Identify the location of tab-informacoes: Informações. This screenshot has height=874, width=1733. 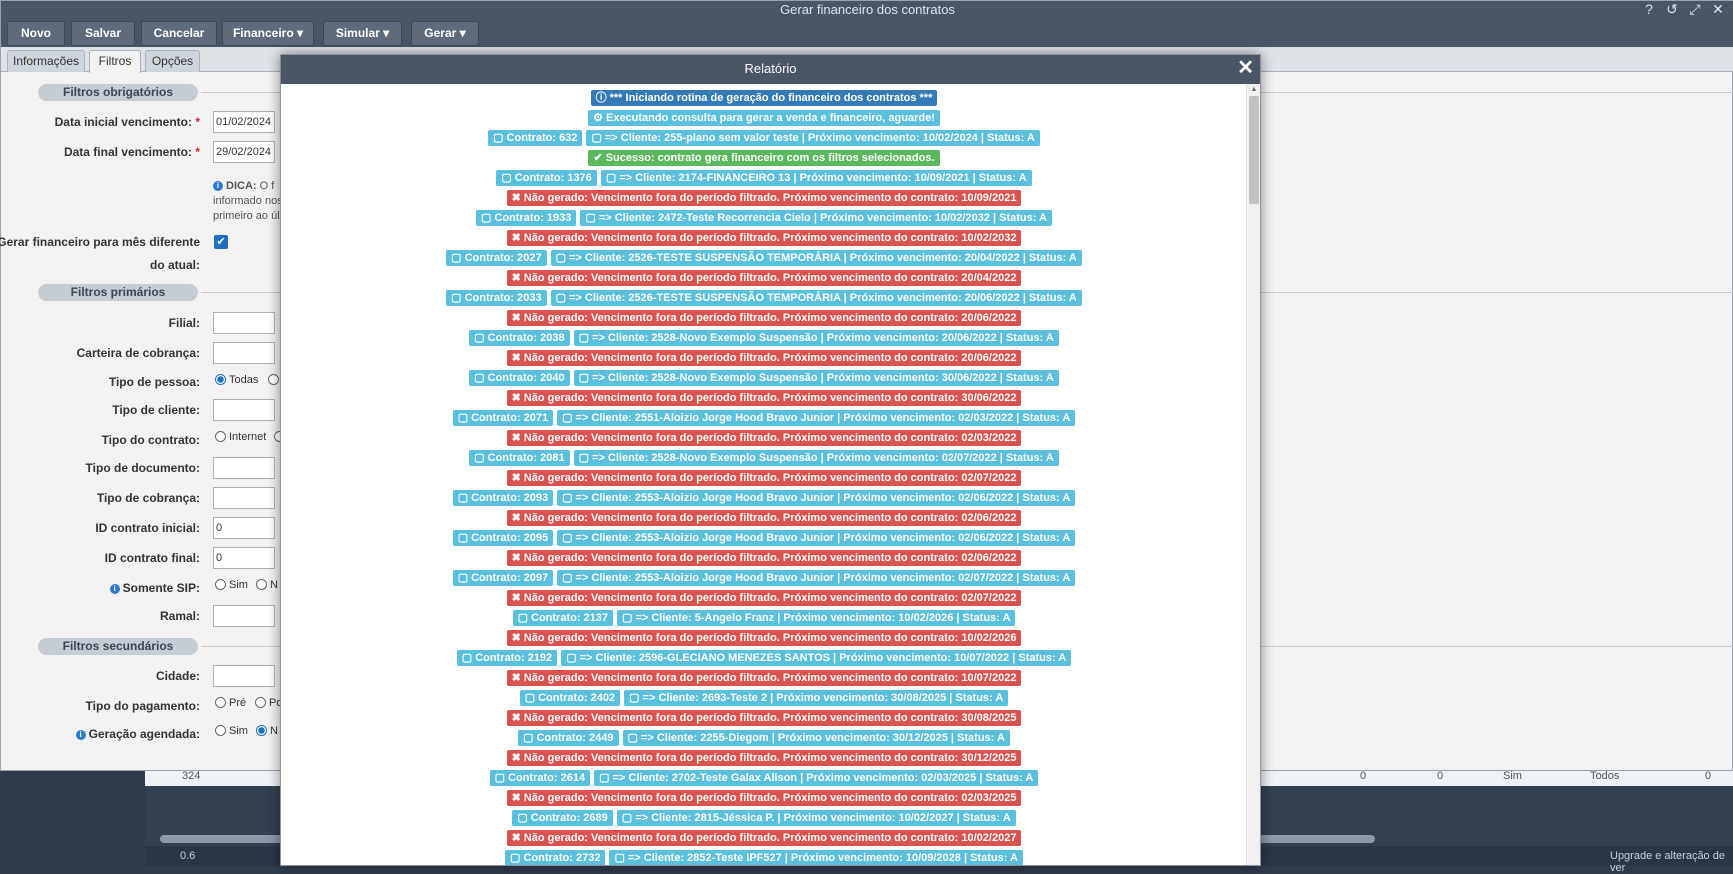
(46, 61).